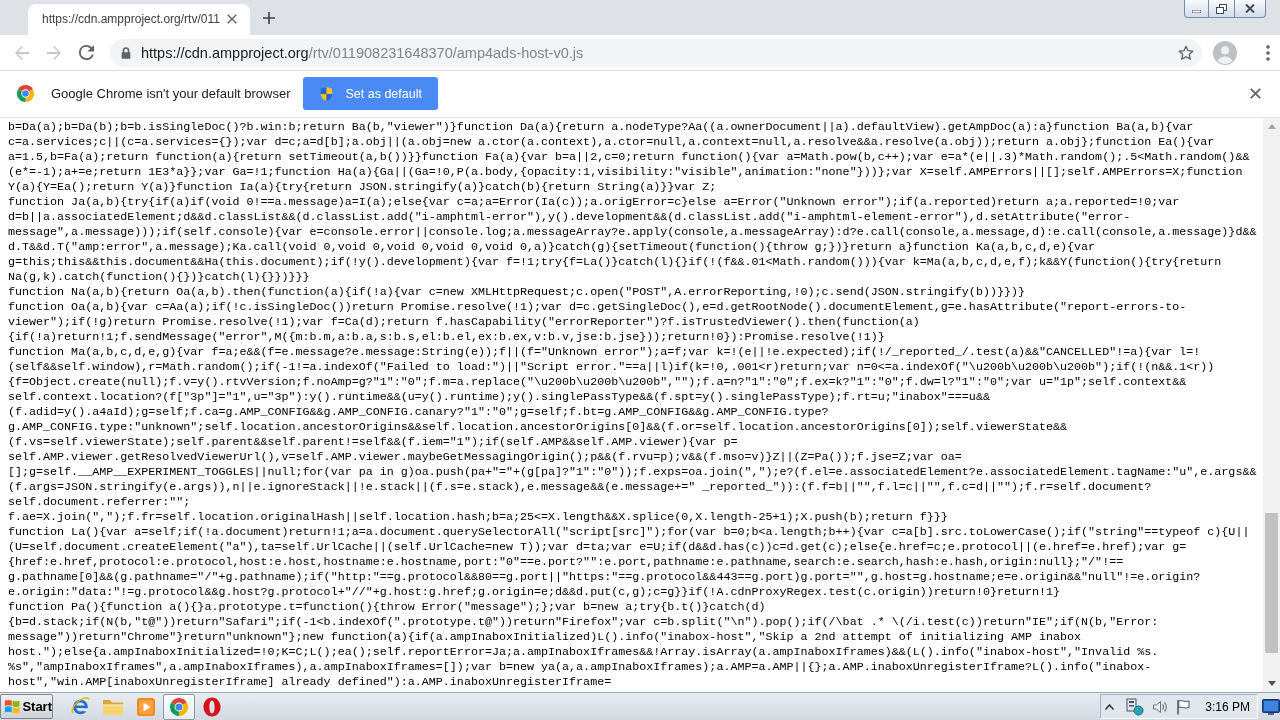  What do you see at coordinates (139, 19) in the screenshot?
I see `browser-tab: https://cdn.ampproject.org/rtv/011` at bounding box center [139, 19].